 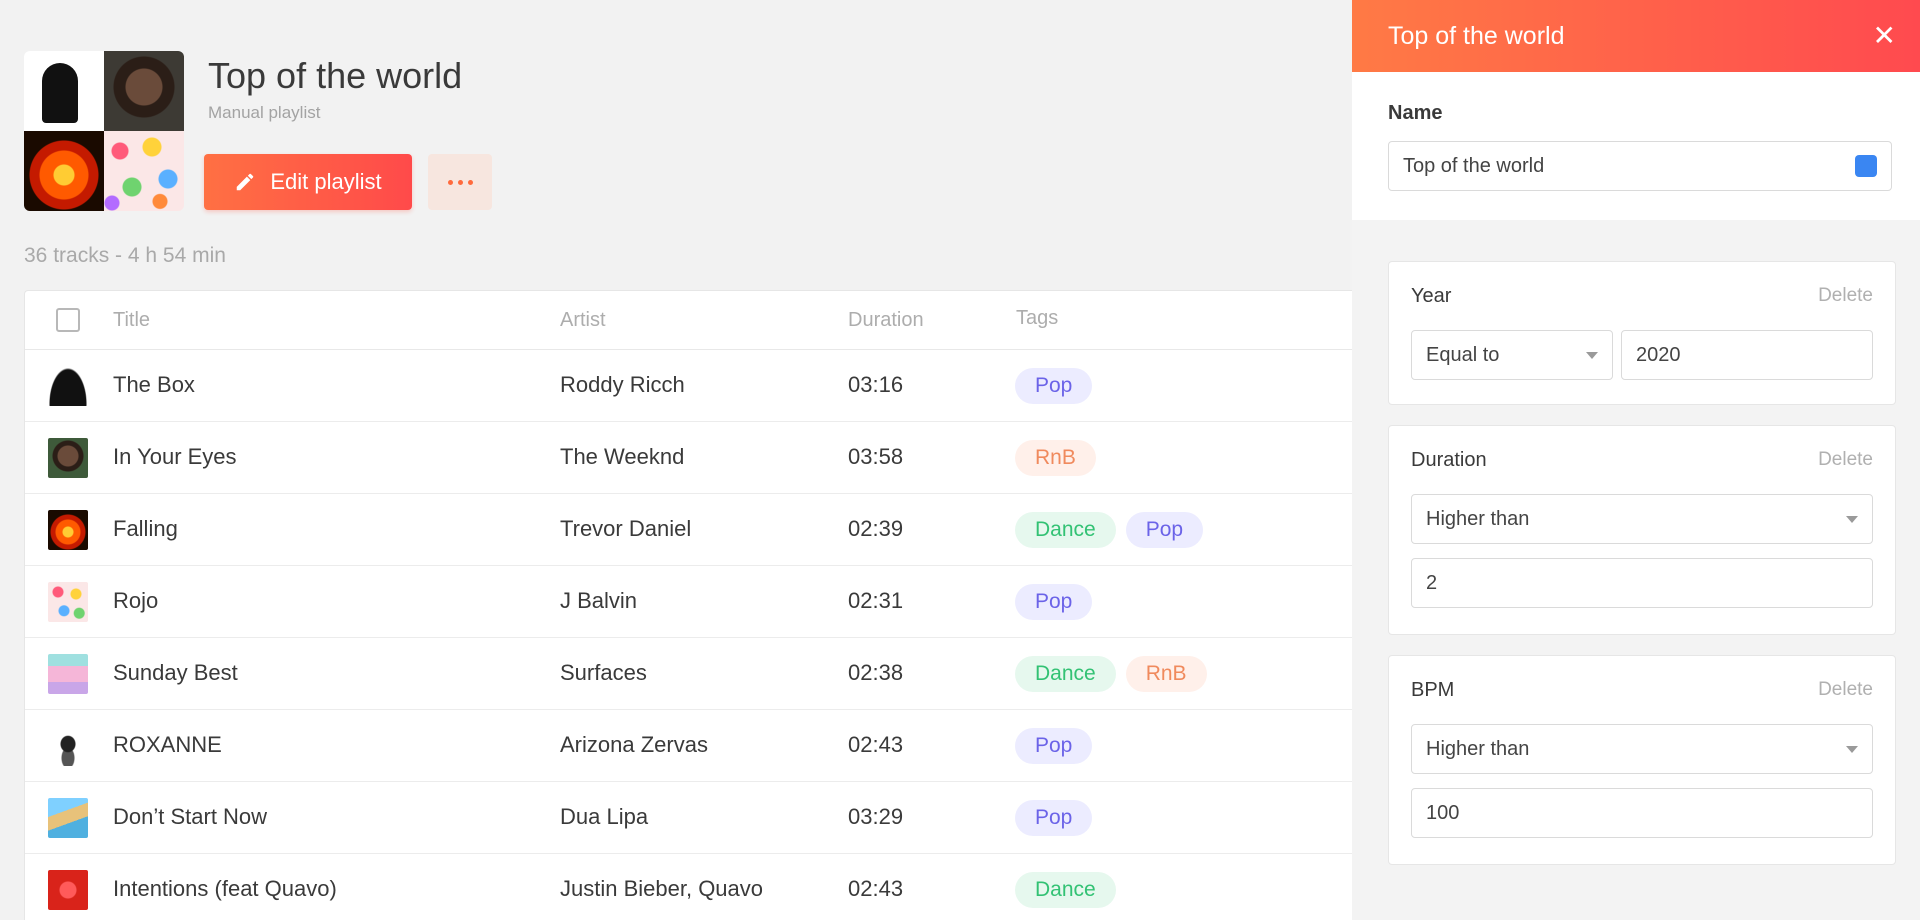 What do you see at coordinates (622, 456) in the screenshot?
I see `track-artist: The Weeknd` at bounding box center [622, 456].